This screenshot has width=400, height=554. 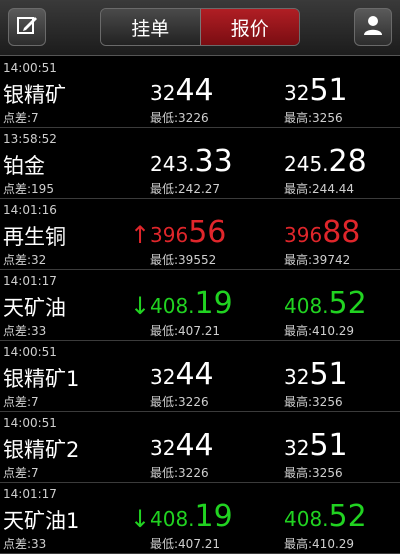 I want to click on product-name: 天矿油1, so click(x=41, y=521).